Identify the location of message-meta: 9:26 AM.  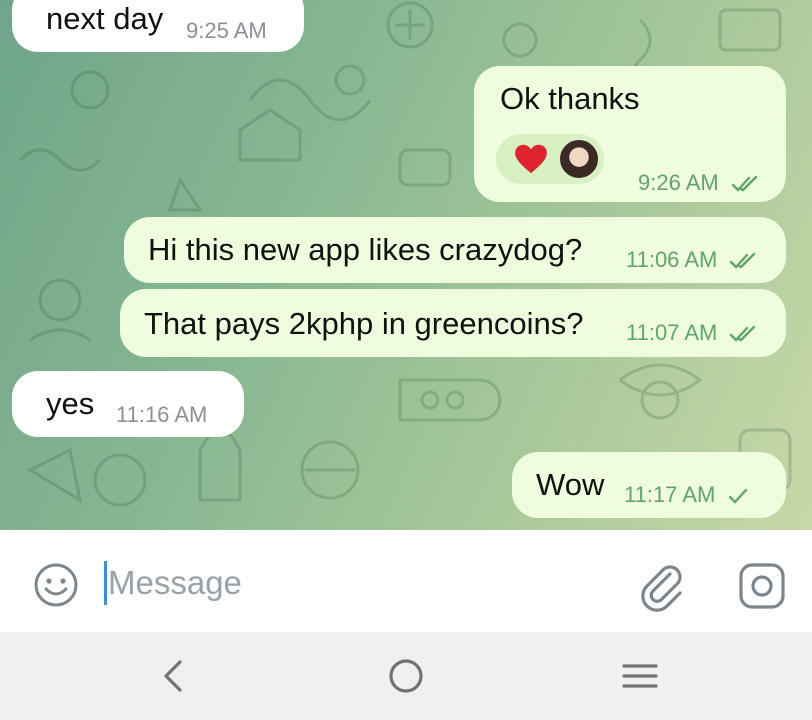
(698, 183).